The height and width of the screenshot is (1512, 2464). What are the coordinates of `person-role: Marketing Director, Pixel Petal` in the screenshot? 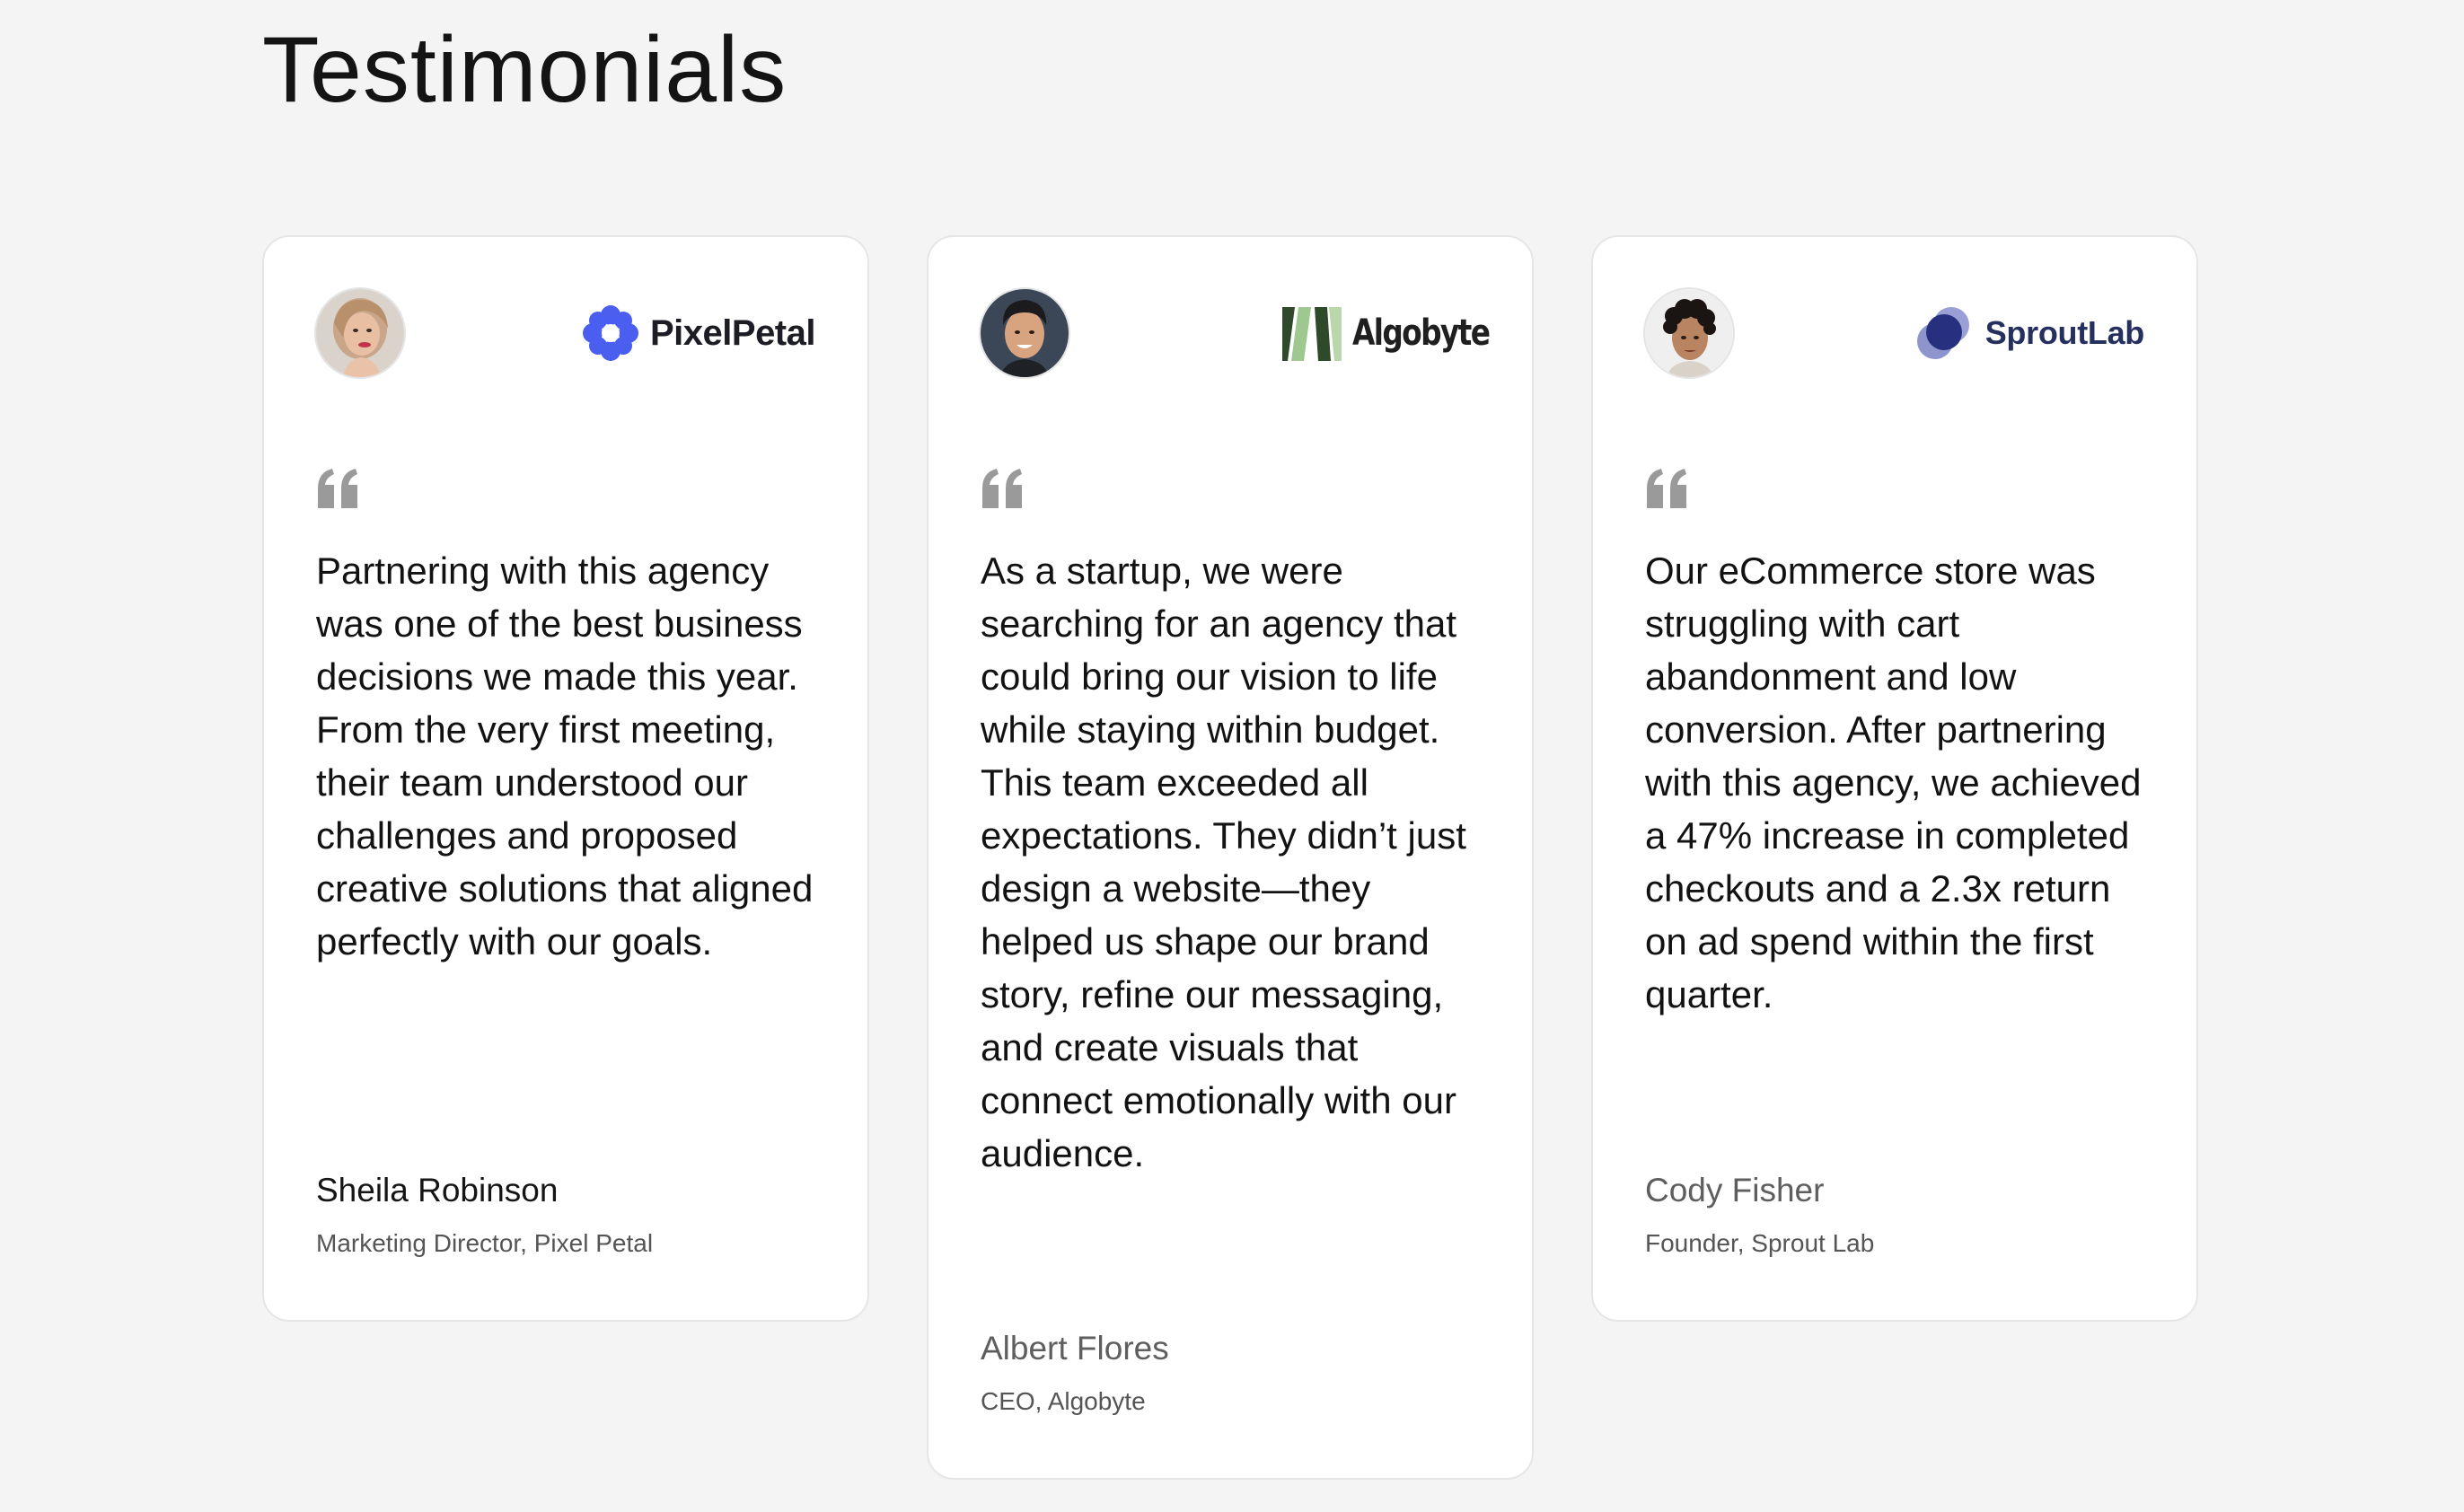 It's located at (485, 1243).